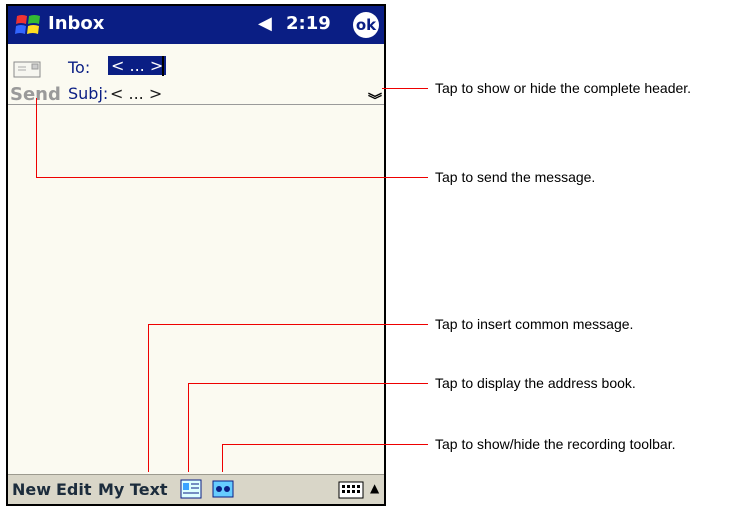 The height and width of the screenshot is (509, 733). Describe the element at coordinates (133, 489) in the screenshot. I see `menu-my-text: My Text` at that location.